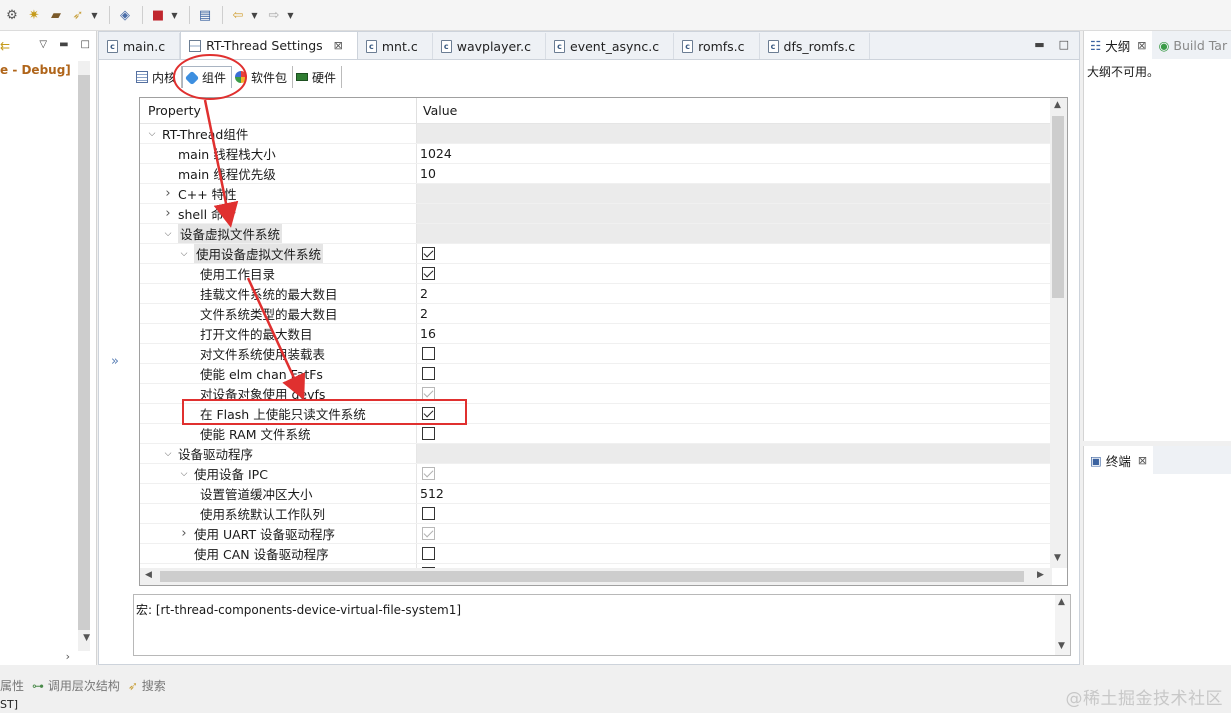 The width and height of the screenshot is (1231, 713). Describe the element at coordinates (147, 685) in the screenshot. I see `tab-search: ➶ 搜索` at that location.